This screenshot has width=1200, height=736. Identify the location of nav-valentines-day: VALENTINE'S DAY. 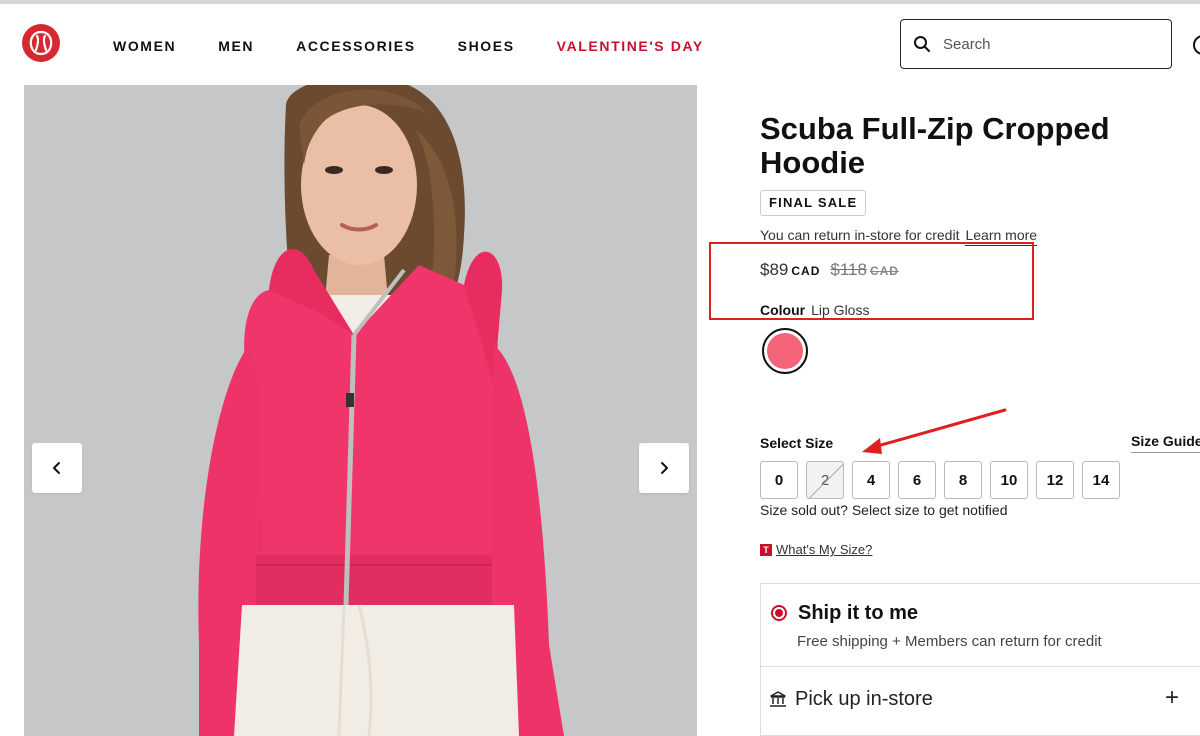
(630, 46).